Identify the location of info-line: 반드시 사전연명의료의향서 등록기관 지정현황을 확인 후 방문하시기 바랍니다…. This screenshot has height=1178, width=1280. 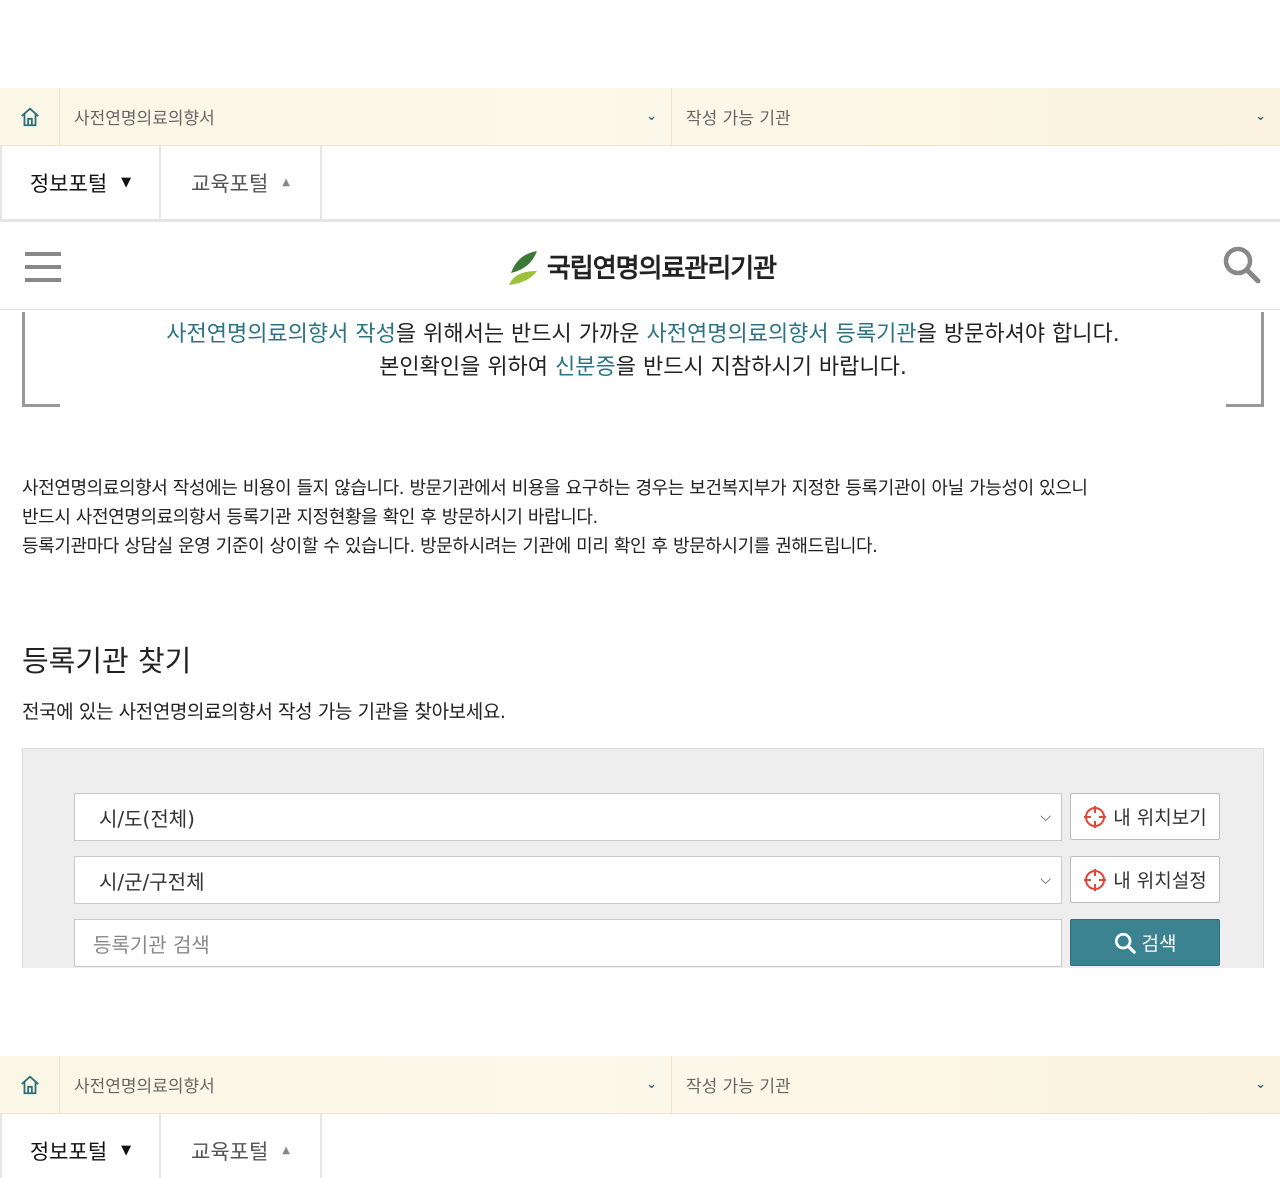
(310, 517).